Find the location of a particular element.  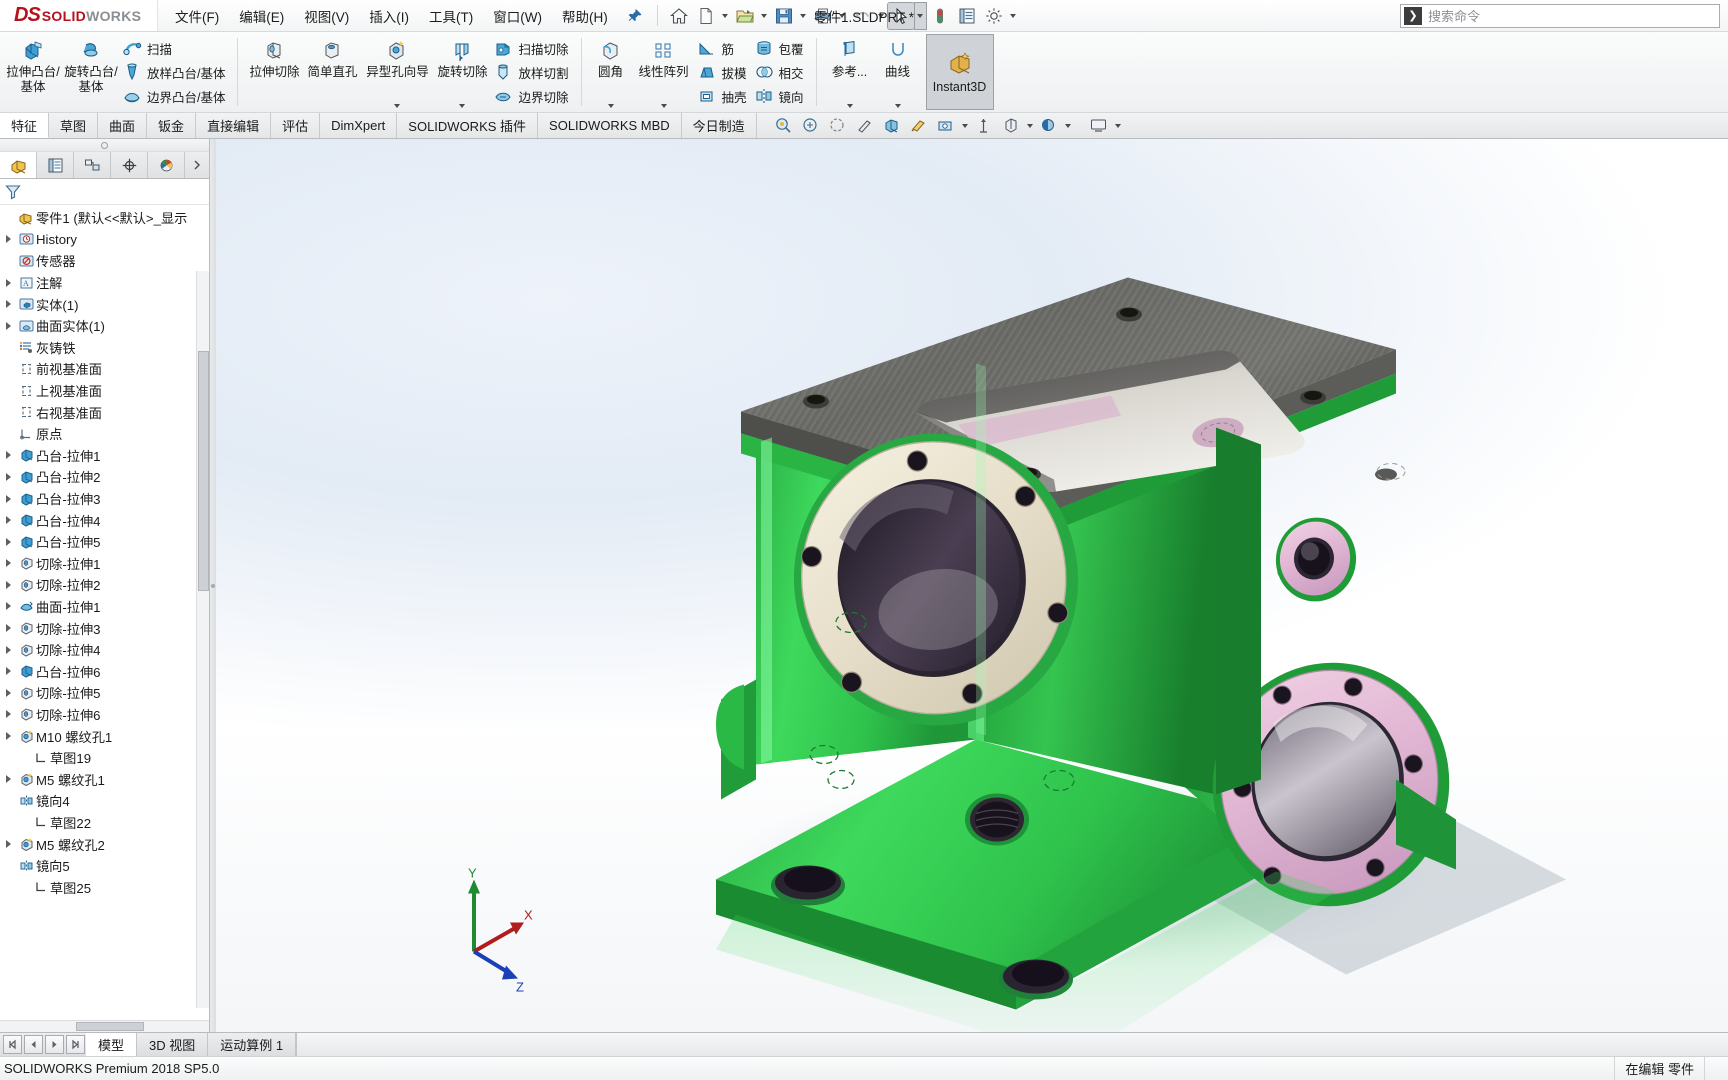

full-screen-dropdown is located at coordinates (1118, 126).